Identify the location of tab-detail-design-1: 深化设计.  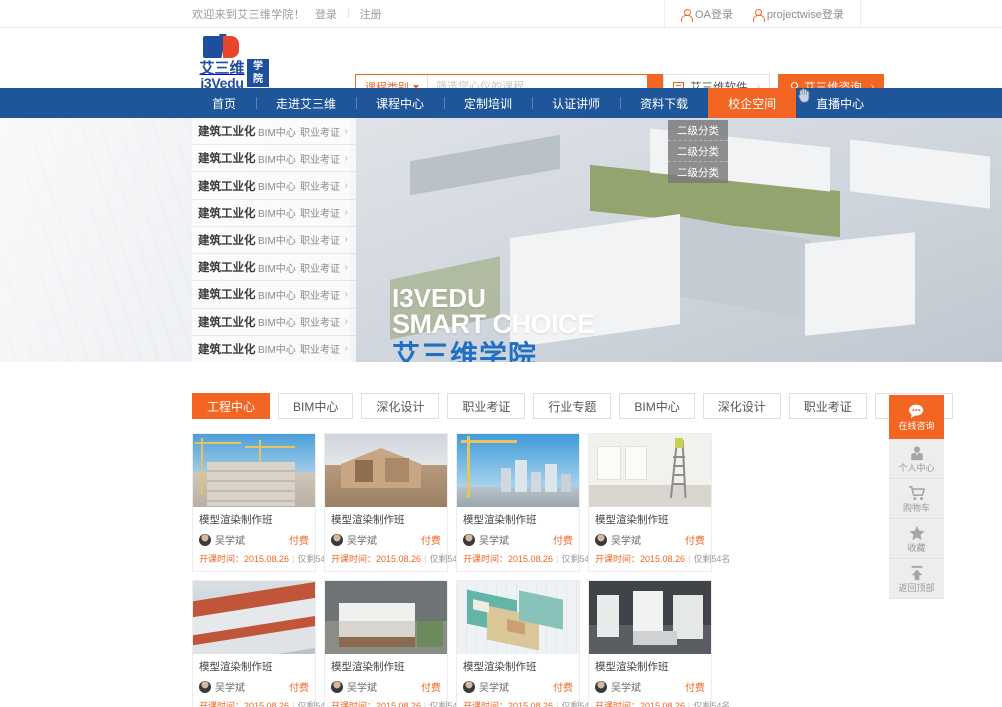
(400, 406).